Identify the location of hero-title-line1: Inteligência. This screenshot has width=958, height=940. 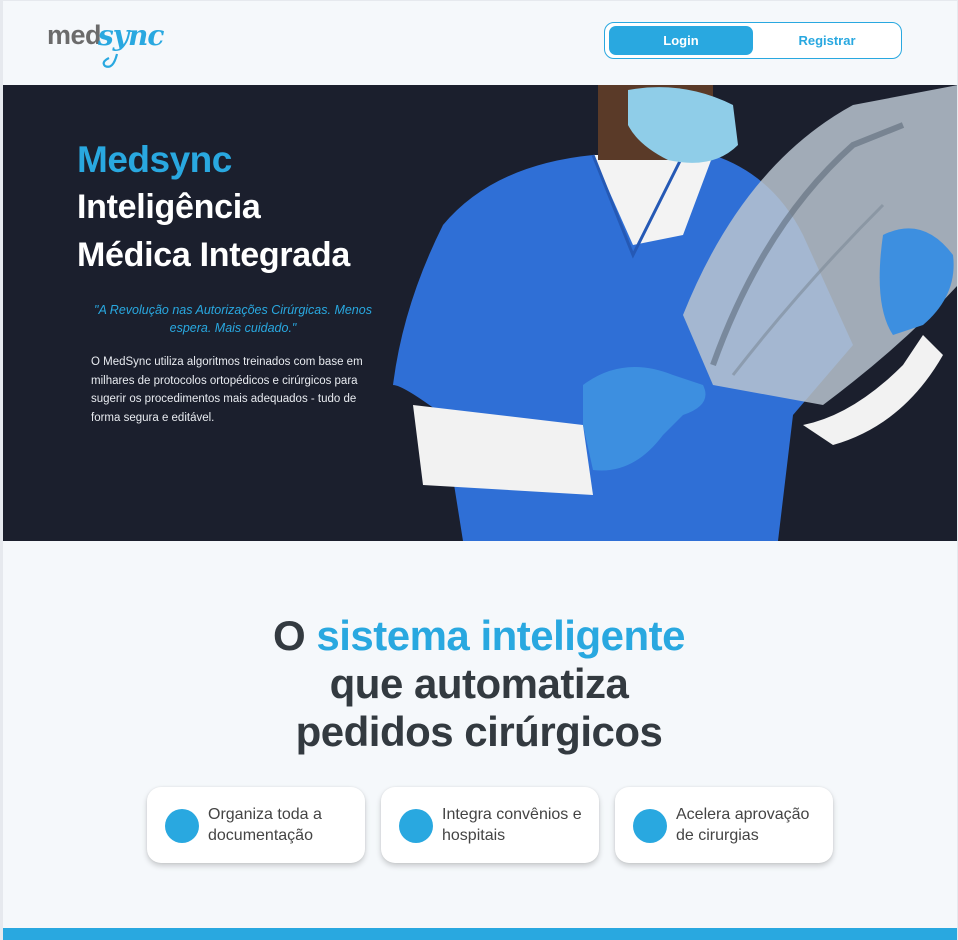
(169, 207).